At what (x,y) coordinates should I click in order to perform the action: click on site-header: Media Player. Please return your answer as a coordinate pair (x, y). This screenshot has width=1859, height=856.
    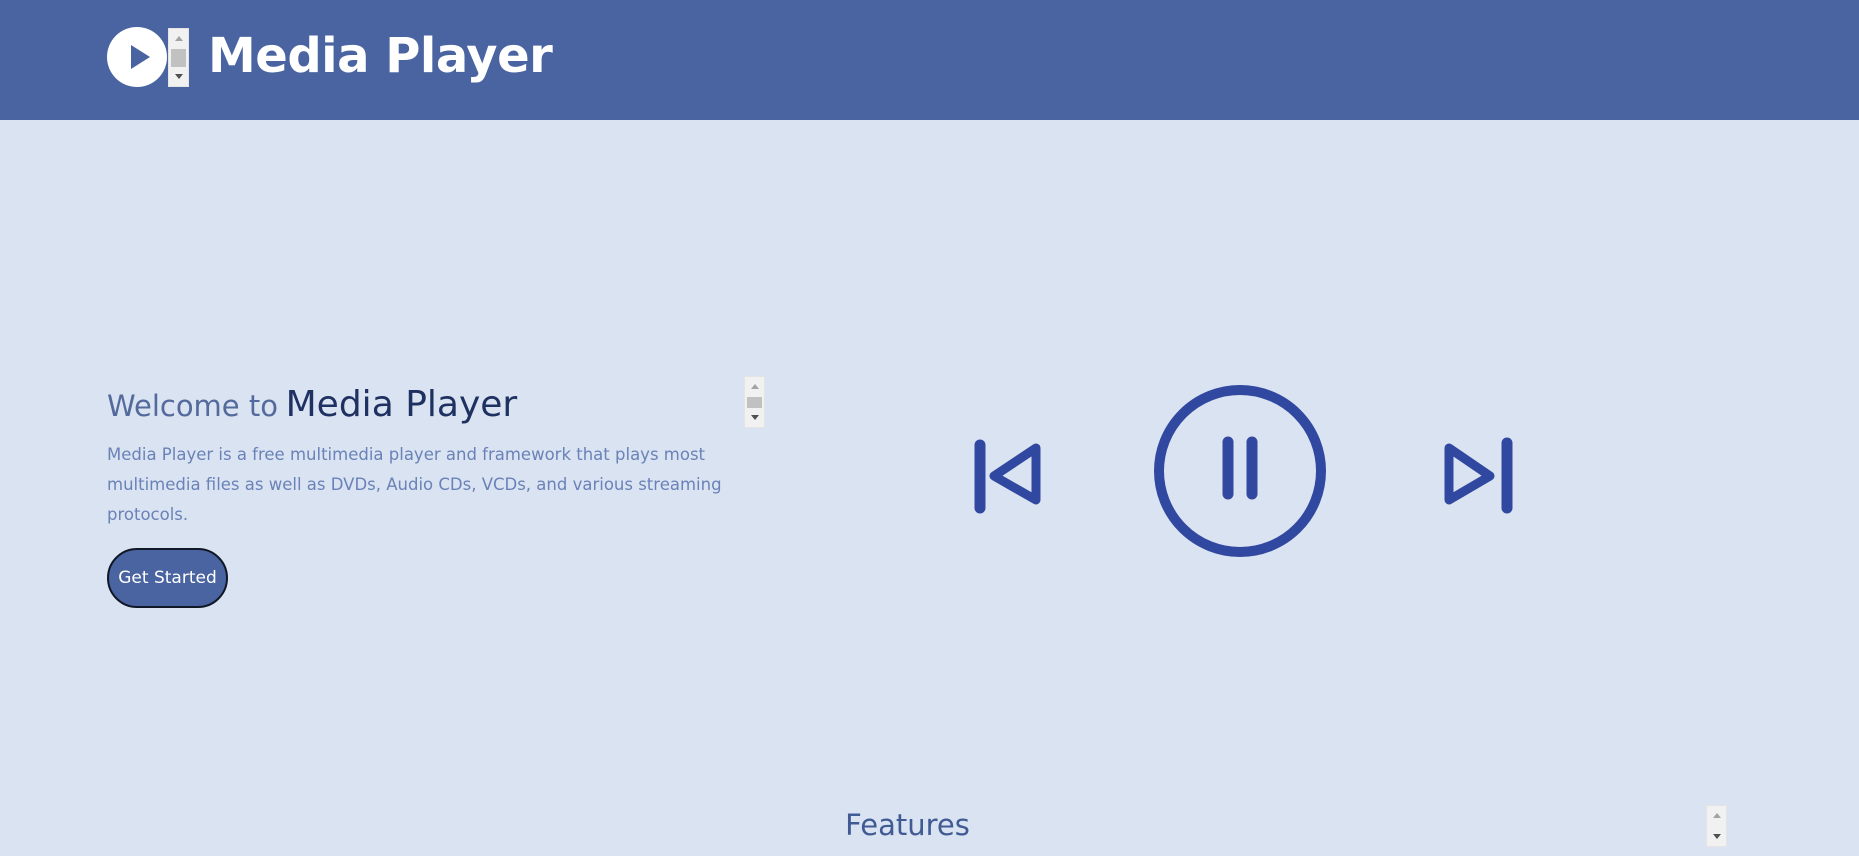
    Looking at the image, I should click on (929, 60).